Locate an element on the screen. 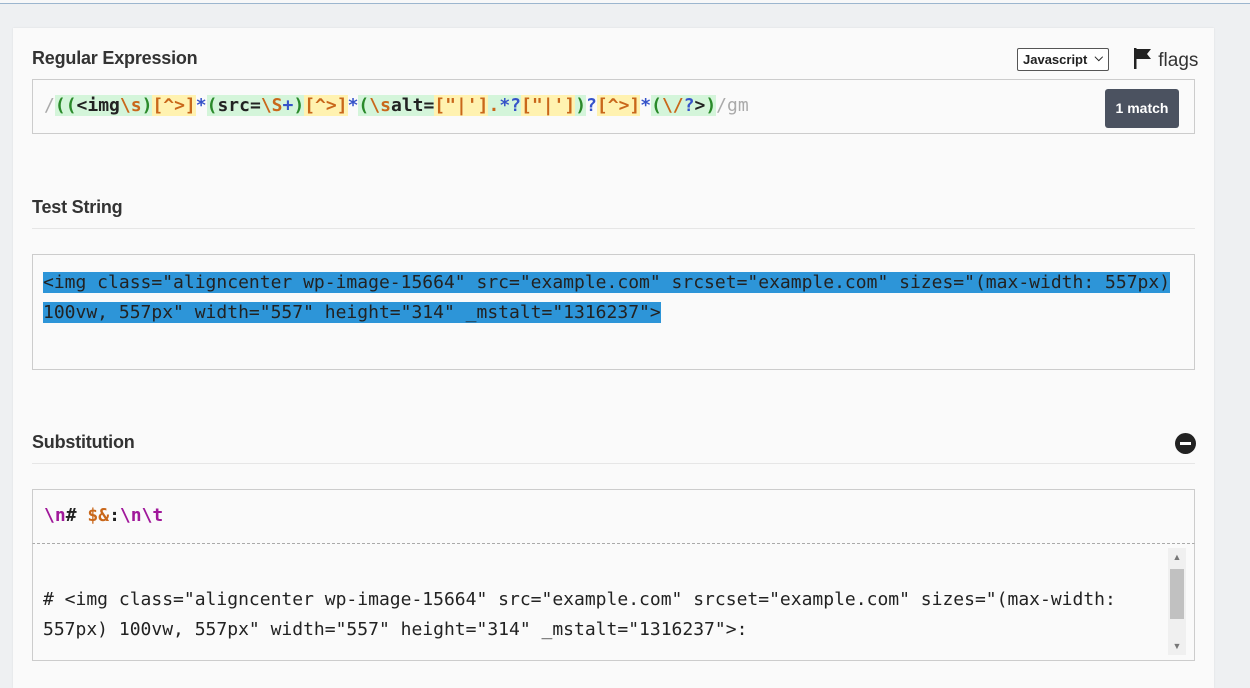  substitution-token: $& is located at coordinates (98, 515).